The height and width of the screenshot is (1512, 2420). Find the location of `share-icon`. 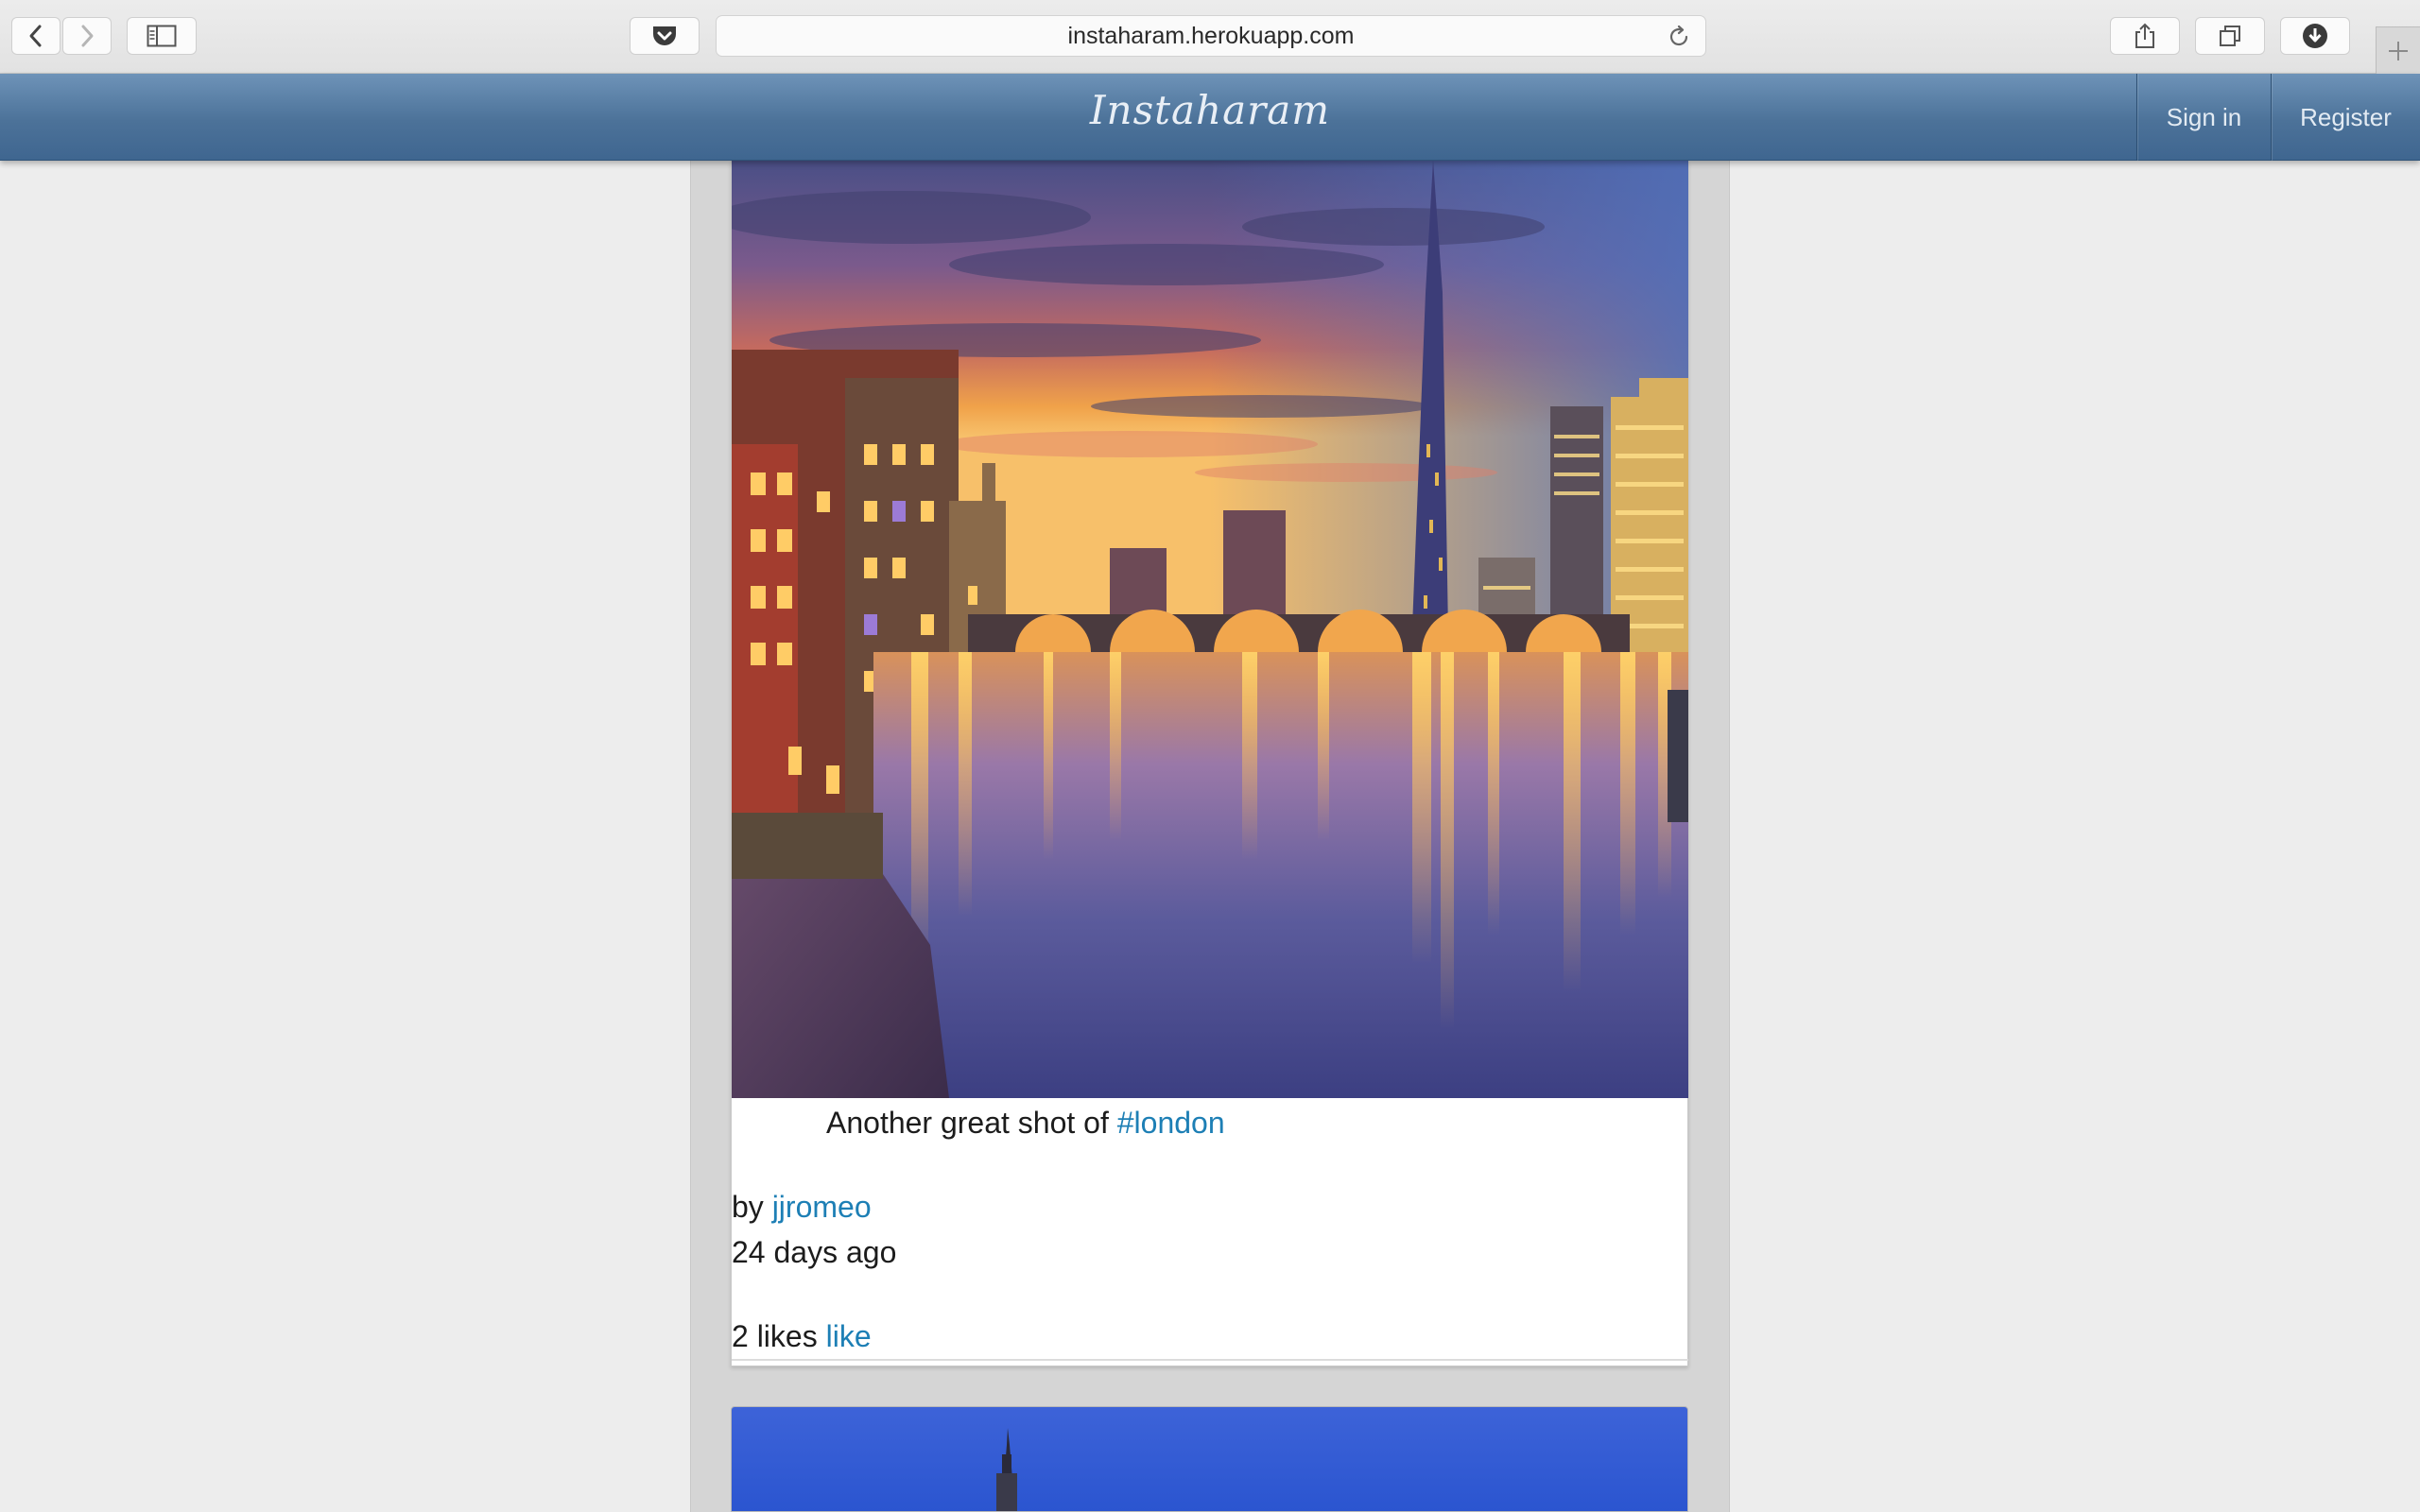

share-icon is located at coordinates (2145, 35).